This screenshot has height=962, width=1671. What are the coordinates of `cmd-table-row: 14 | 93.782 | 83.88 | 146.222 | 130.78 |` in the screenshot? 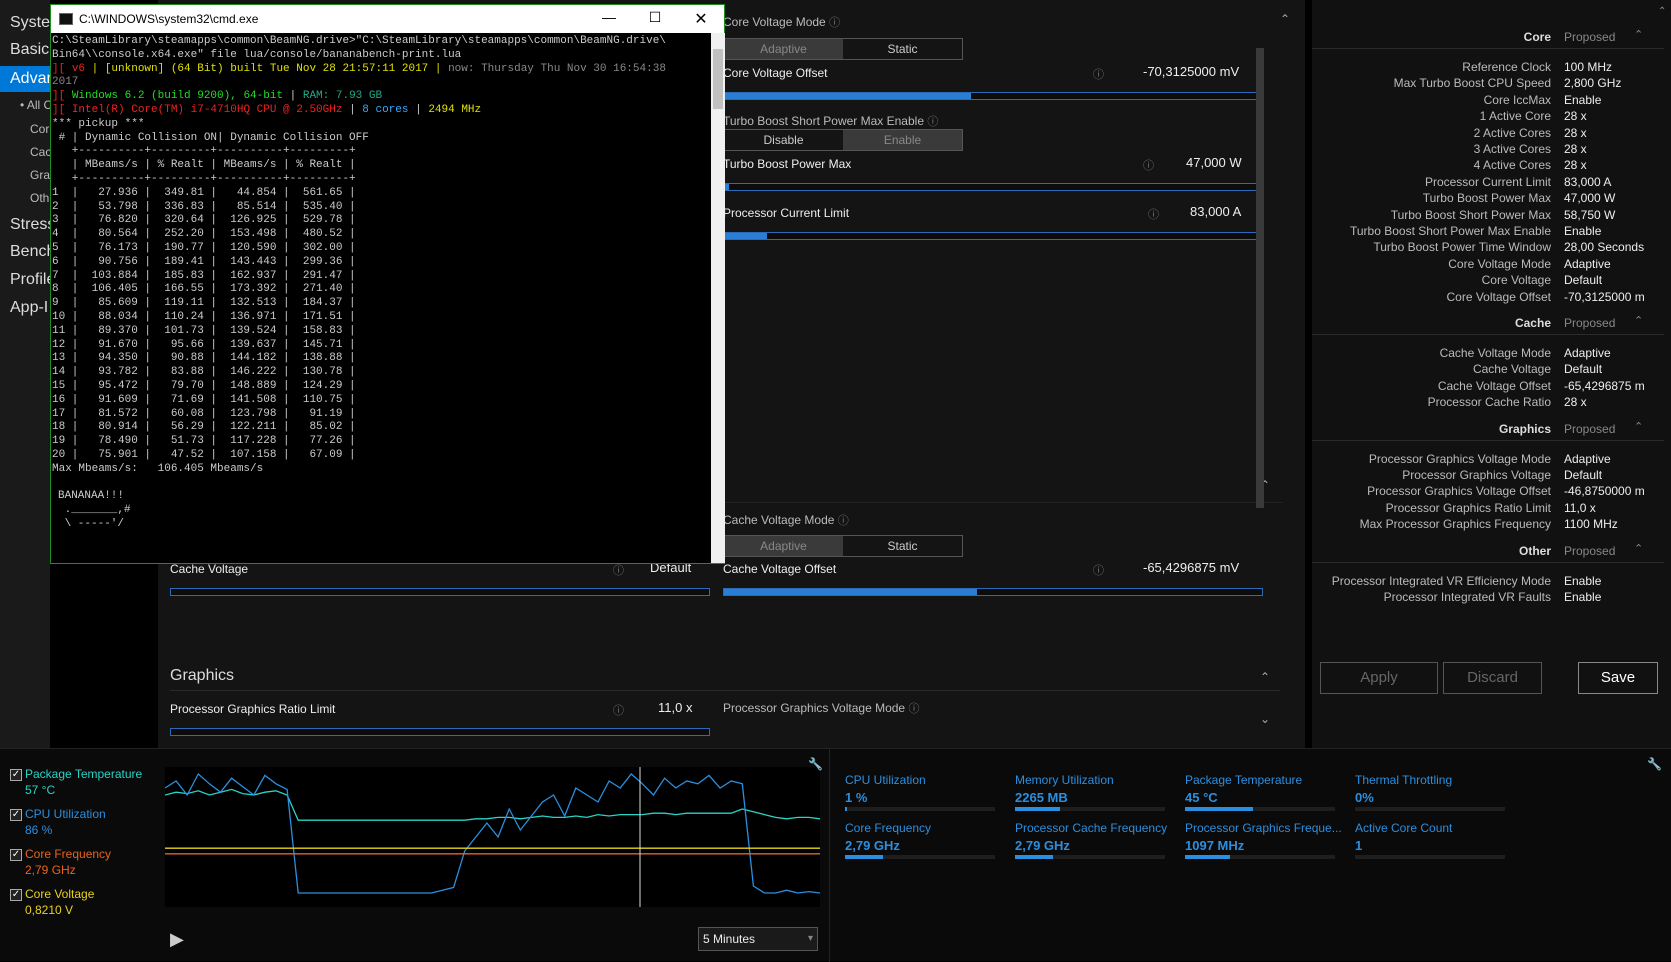 It's located at (204, 372).